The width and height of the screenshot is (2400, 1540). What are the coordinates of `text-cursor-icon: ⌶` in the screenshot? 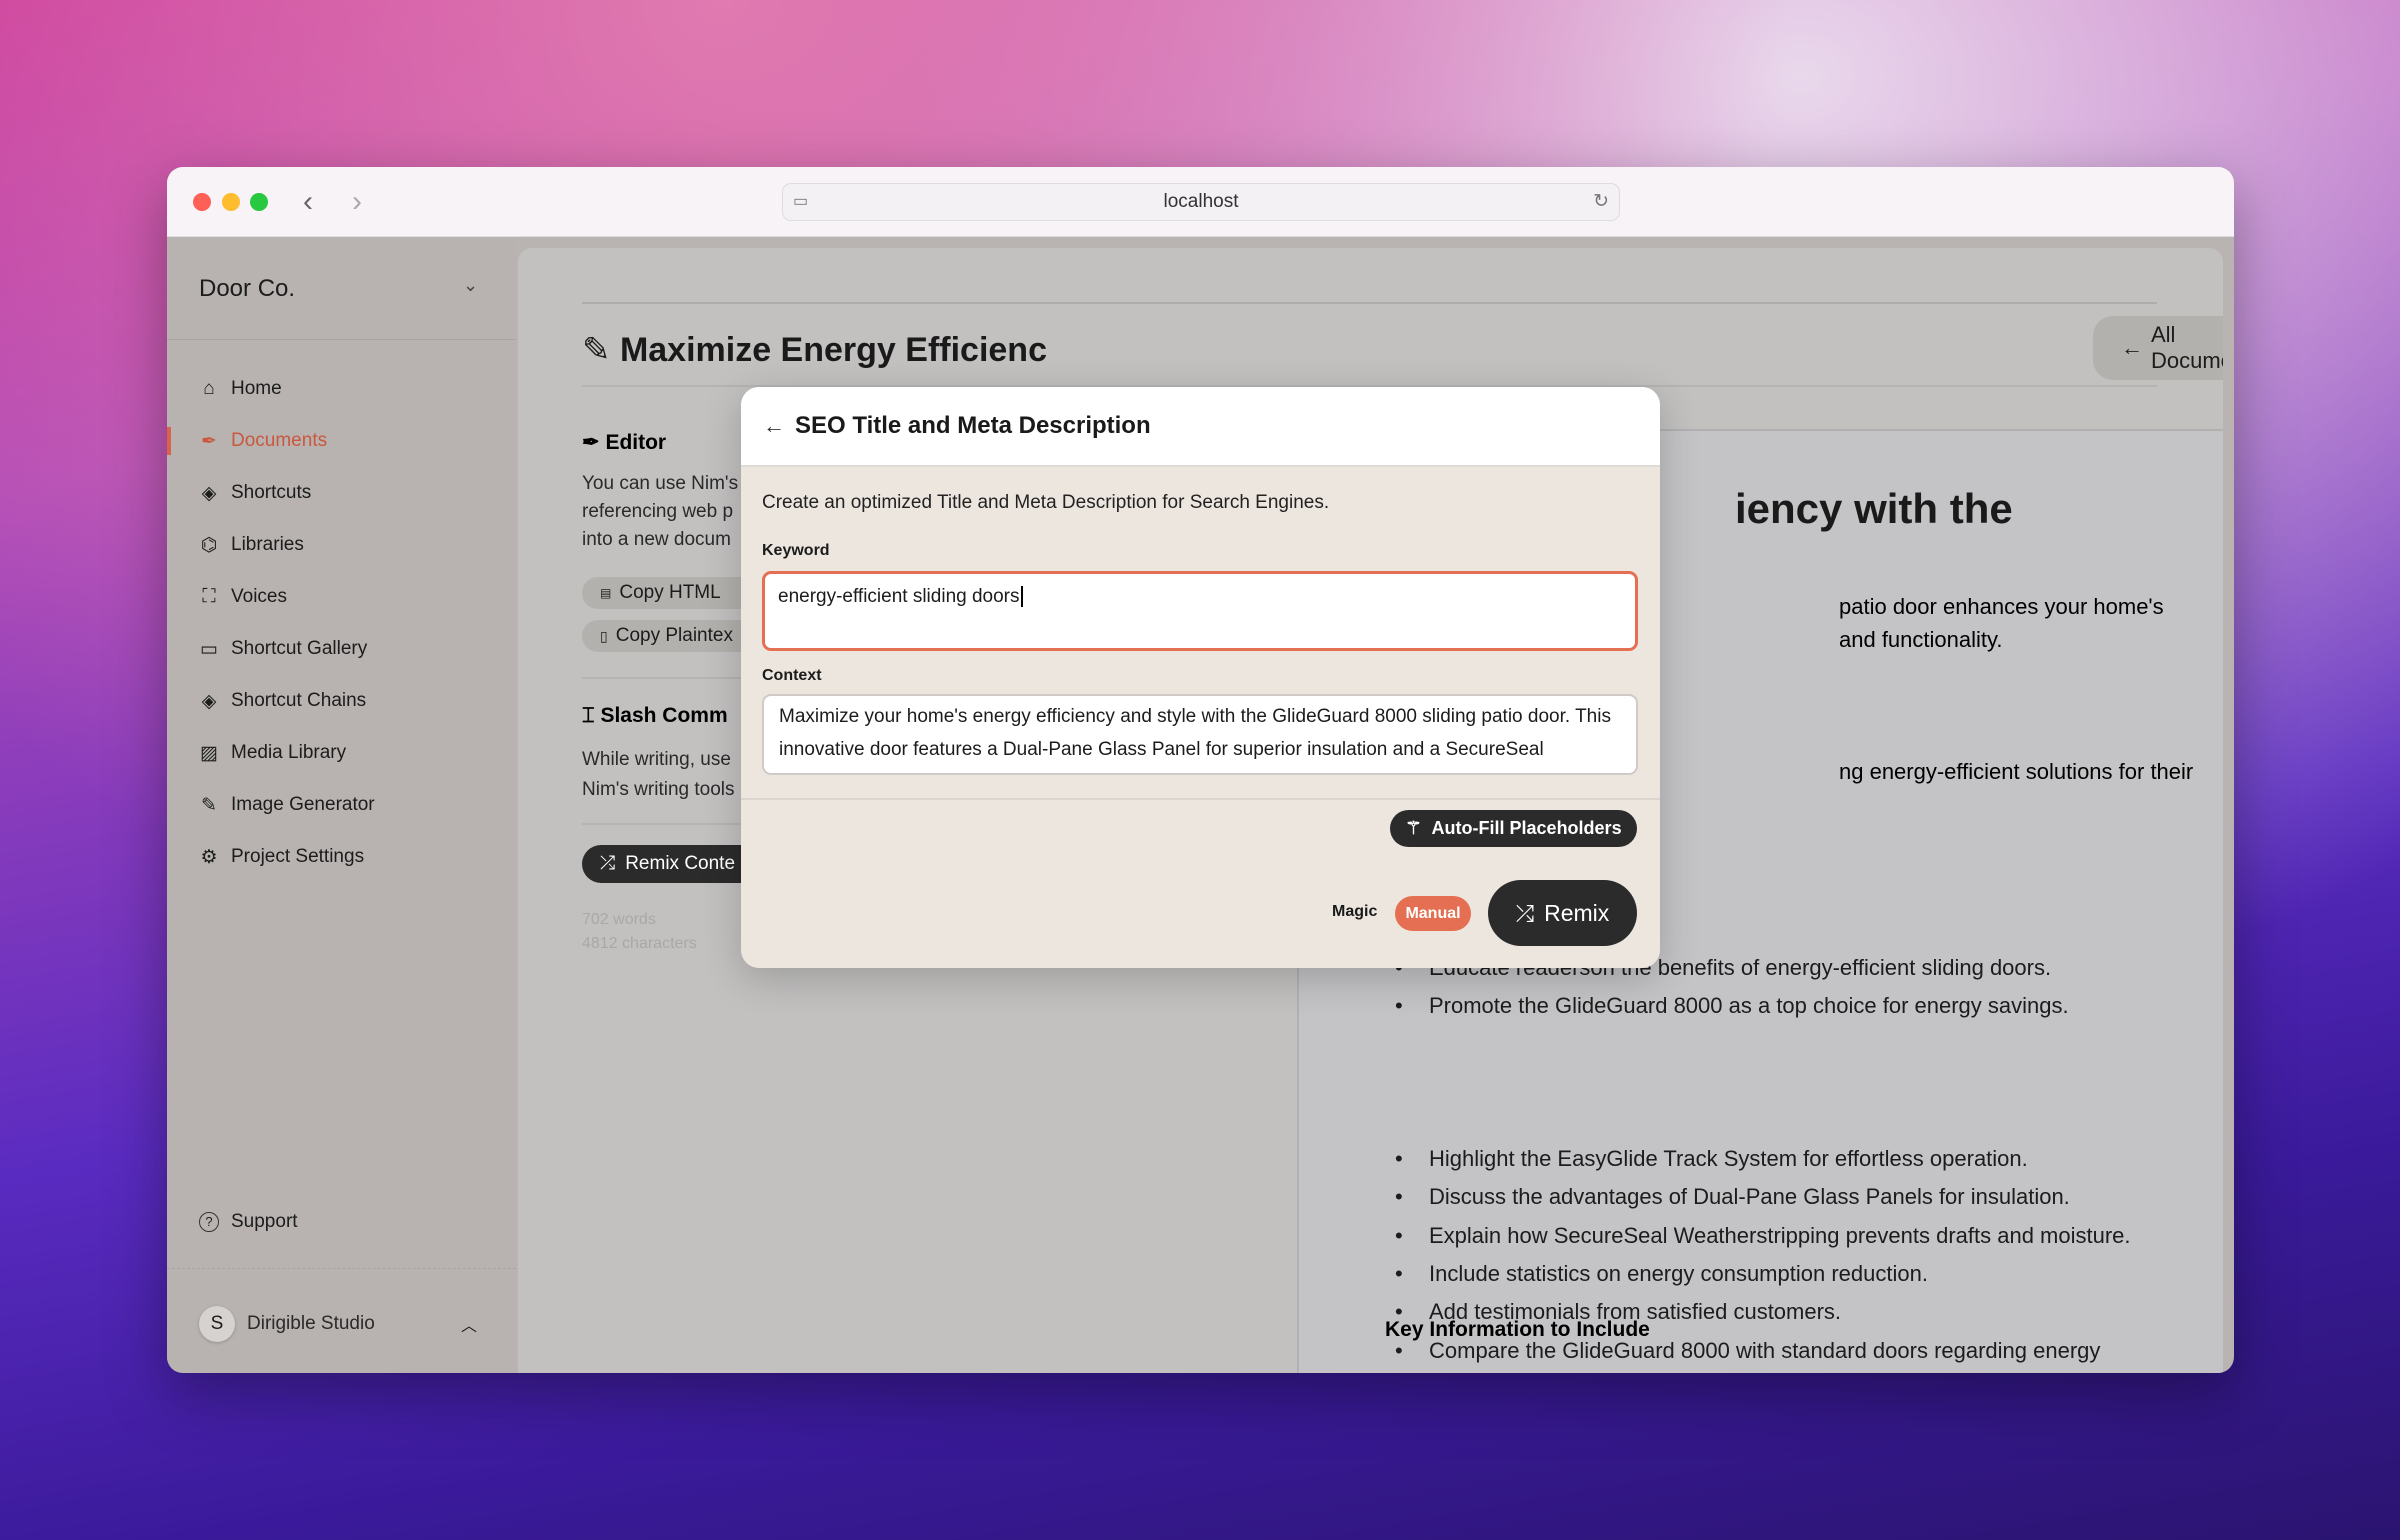 It's located at (591, 715).